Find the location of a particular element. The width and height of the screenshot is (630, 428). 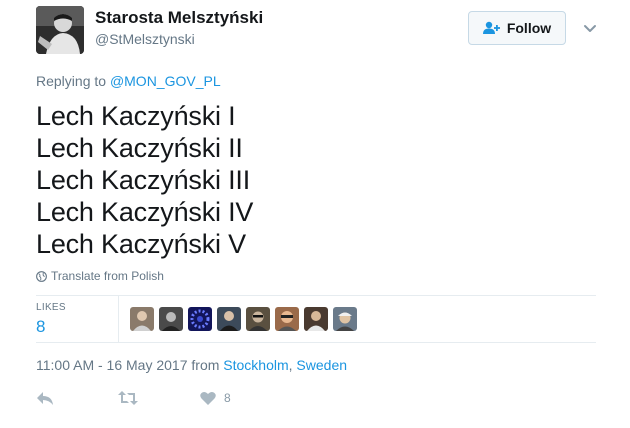

tweet-line: Lech Kaczyński III is located at coordinates (143, 180).